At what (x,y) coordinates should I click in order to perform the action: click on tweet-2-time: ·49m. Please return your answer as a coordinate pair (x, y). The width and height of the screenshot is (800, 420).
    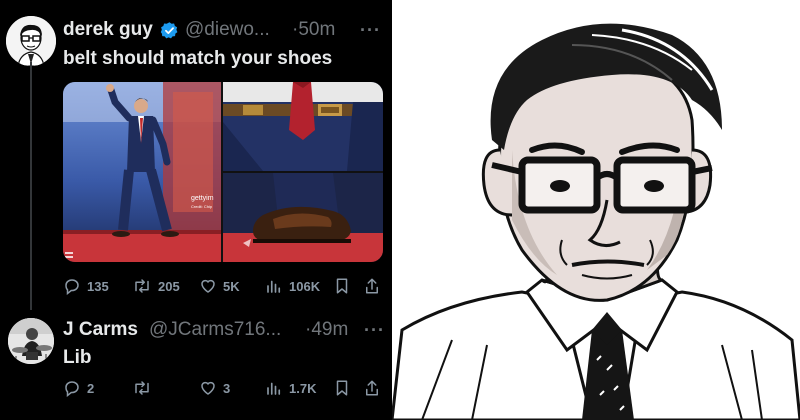
    Looking at the image, I should click on (326, 330).